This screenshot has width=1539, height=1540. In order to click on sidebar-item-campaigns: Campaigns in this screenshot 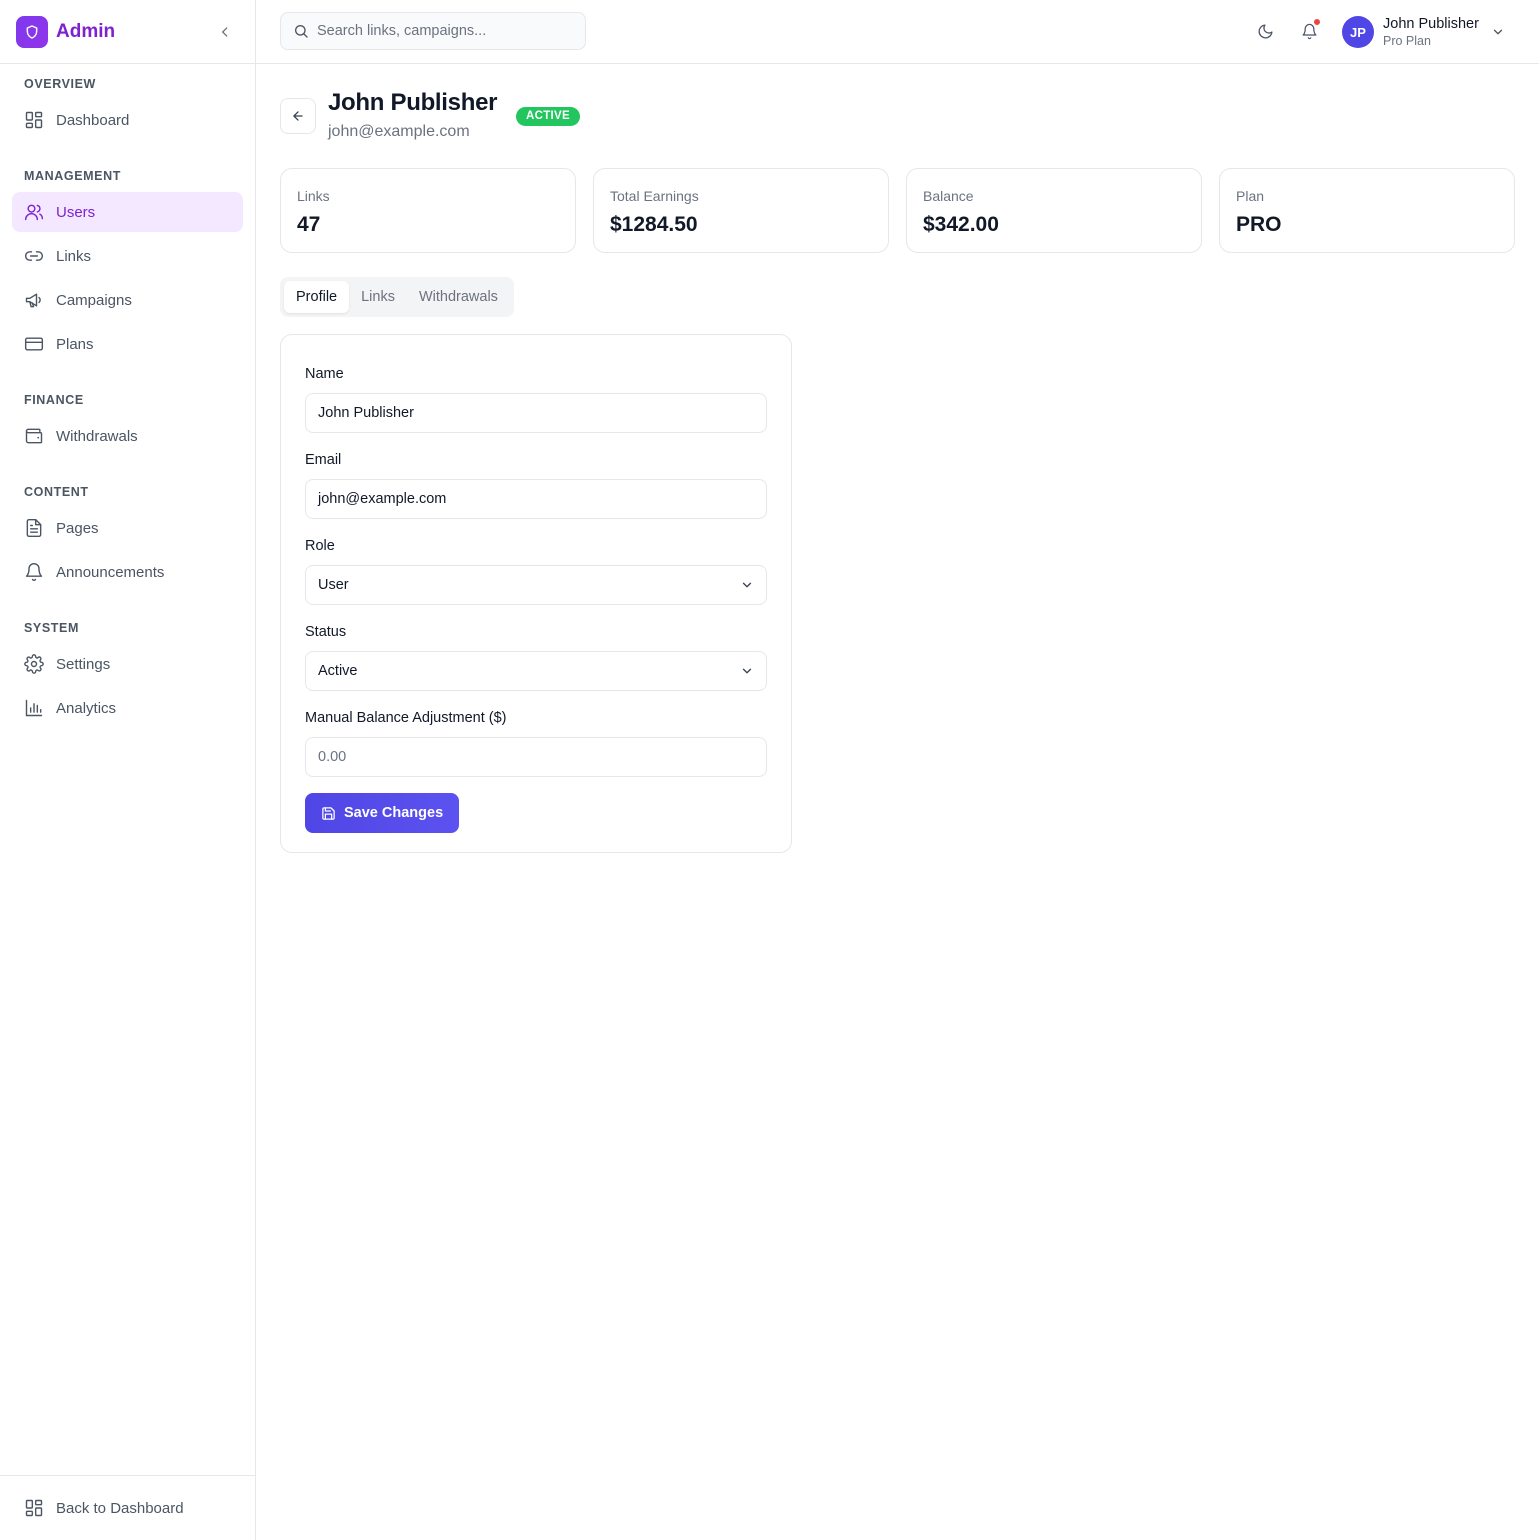, I will do `click(127, 300)`.